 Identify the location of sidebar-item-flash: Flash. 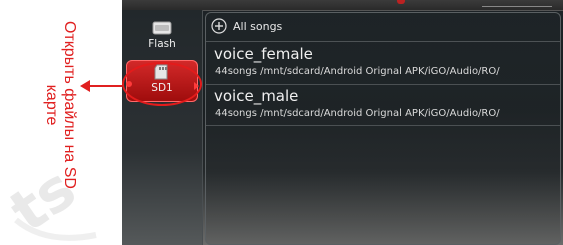
(162, 37).